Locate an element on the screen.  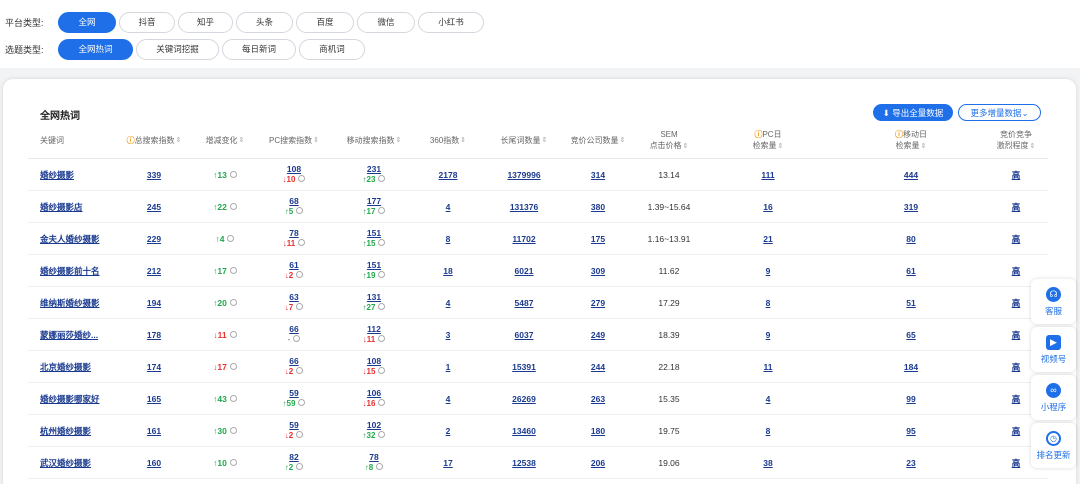
index-360-link: 1 is located at coordinates (448, 367).